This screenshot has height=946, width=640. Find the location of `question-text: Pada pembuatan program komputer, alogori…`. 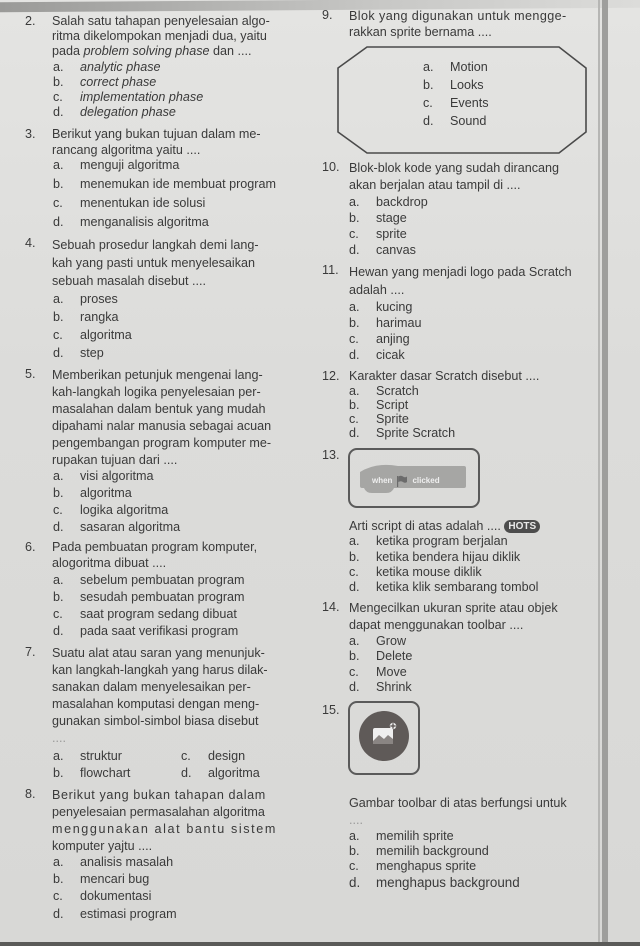

question-text: Pada pembuatan program komputer, alogori… is located at coordinates (169, 555).